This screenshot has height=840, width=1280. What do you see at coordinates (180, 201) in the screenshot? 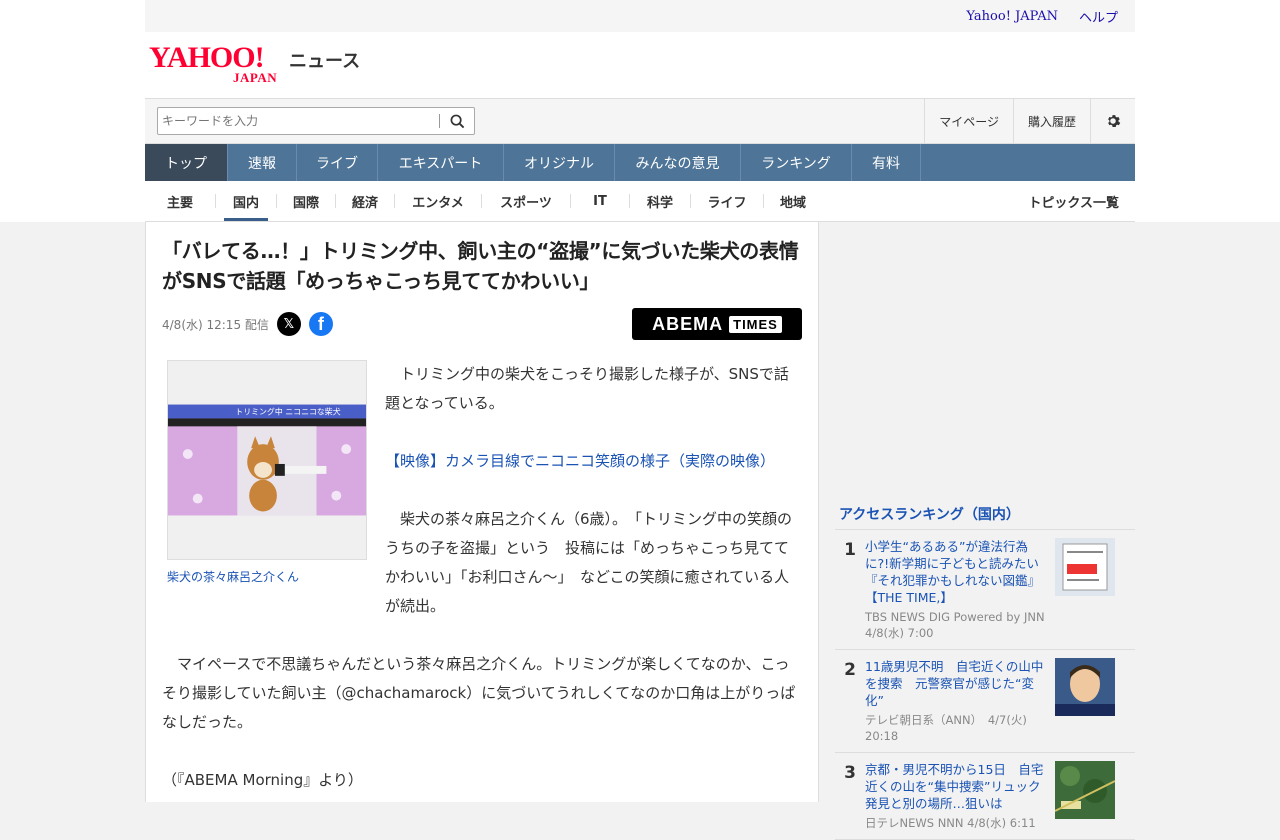
I see `category-main: 主要` at bounding box center [180, 201].